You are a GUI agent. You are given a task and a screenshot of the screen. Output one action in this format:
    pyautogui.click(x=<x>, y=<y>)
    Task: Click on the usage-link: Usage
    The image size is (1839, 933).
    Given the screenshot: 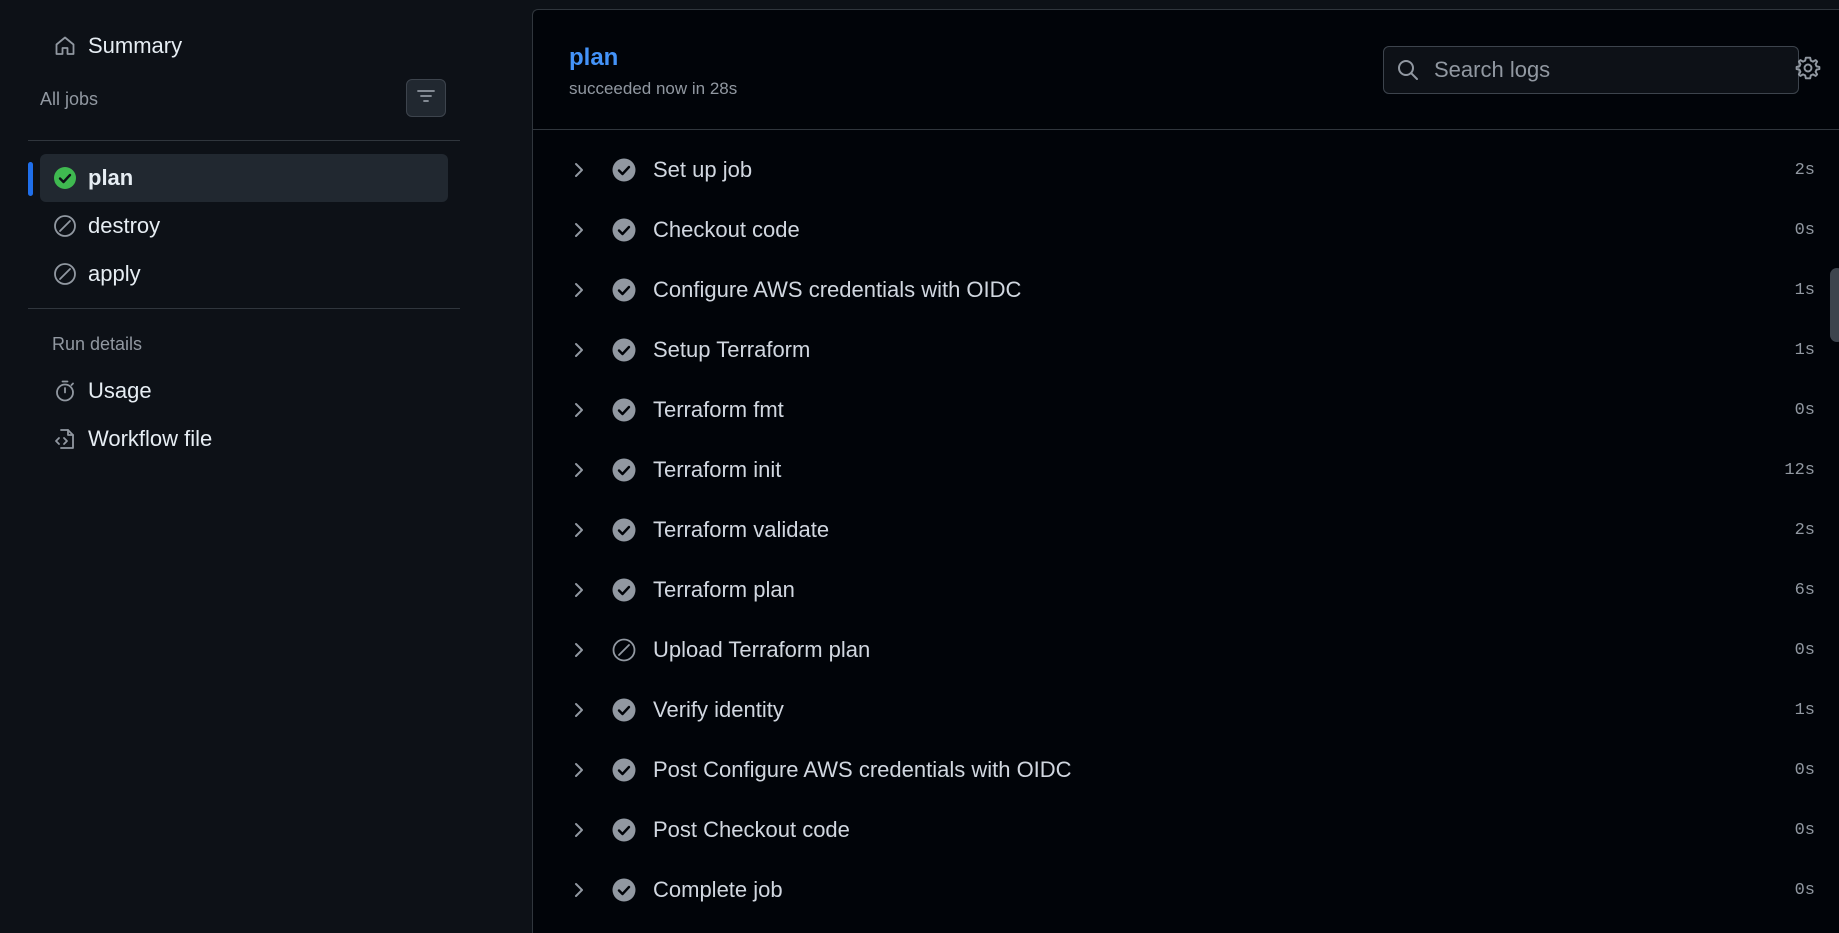 What is the action you would take?
    pyautogui.click(x=102, y=391)
    